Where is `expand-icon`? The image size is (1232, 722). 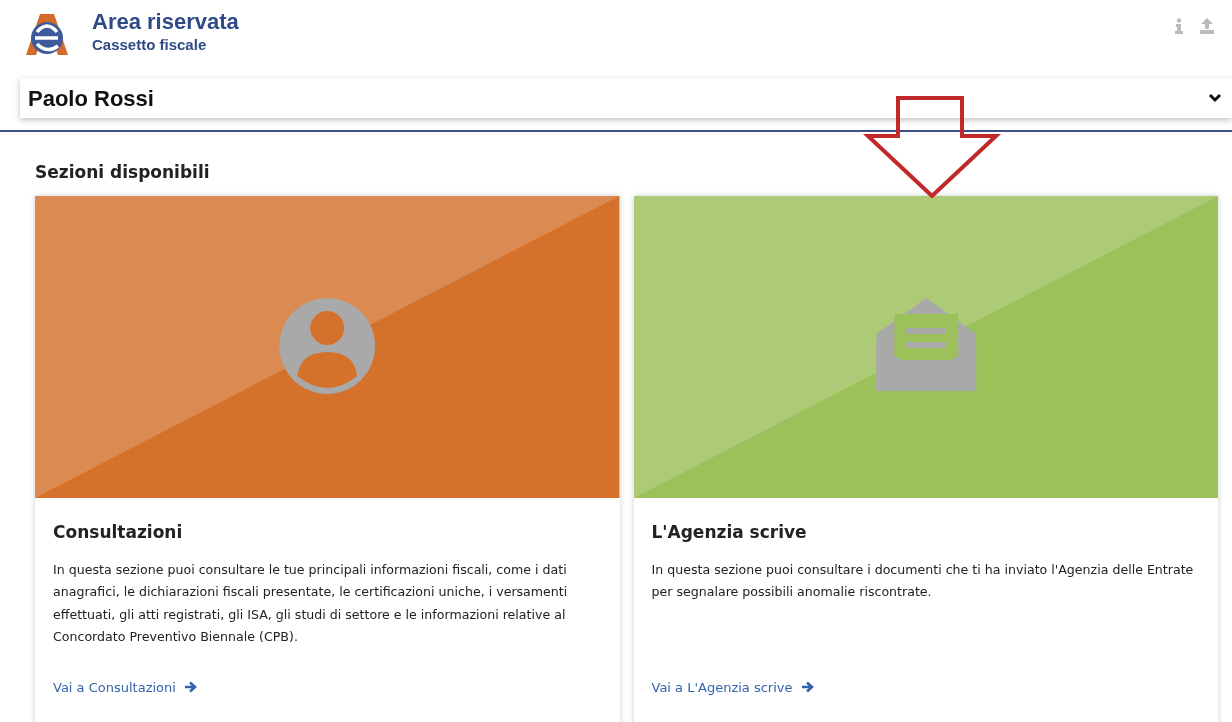 expand-icon is located at coordinates (1215, 98).